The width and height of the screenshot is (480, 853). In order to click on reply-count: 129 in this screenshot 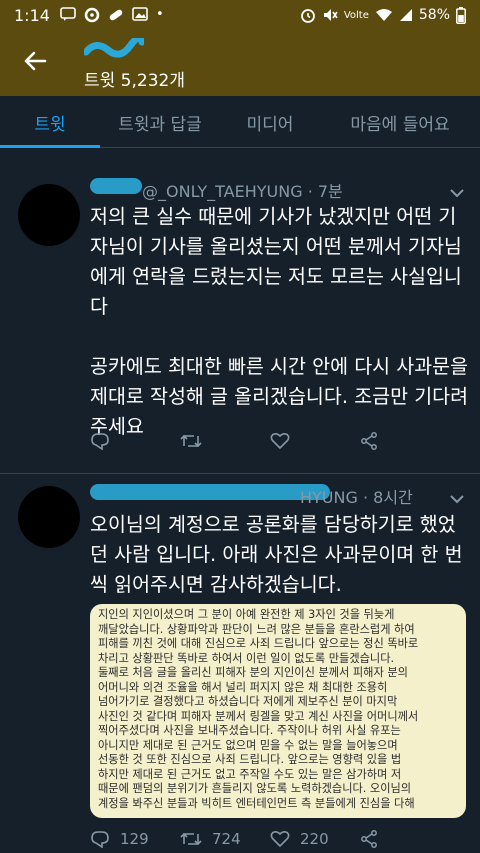, I will do `click(134, 839)`.